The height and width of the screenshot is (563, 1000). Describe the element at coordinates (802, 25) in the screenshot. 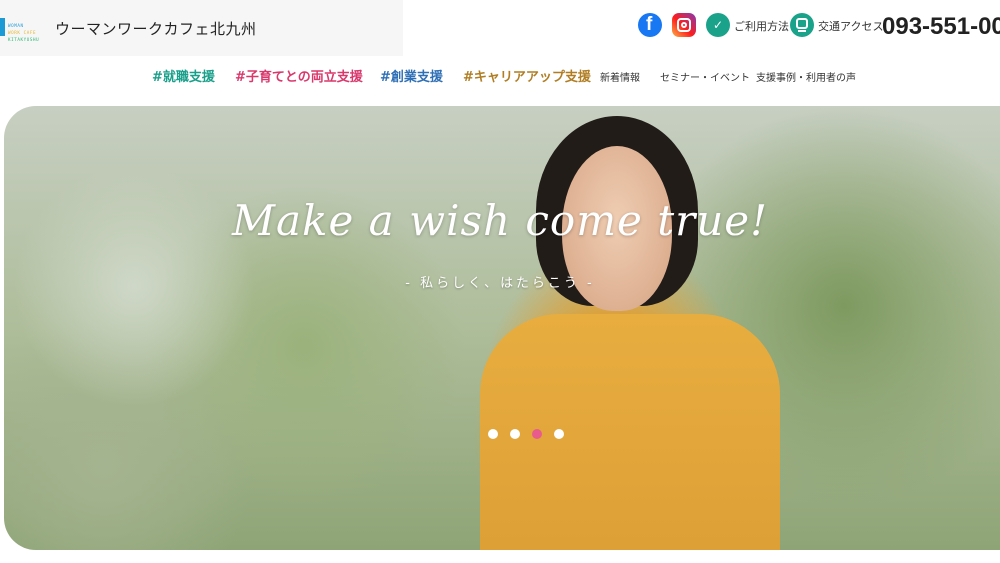

I see `train-icon` at that location.